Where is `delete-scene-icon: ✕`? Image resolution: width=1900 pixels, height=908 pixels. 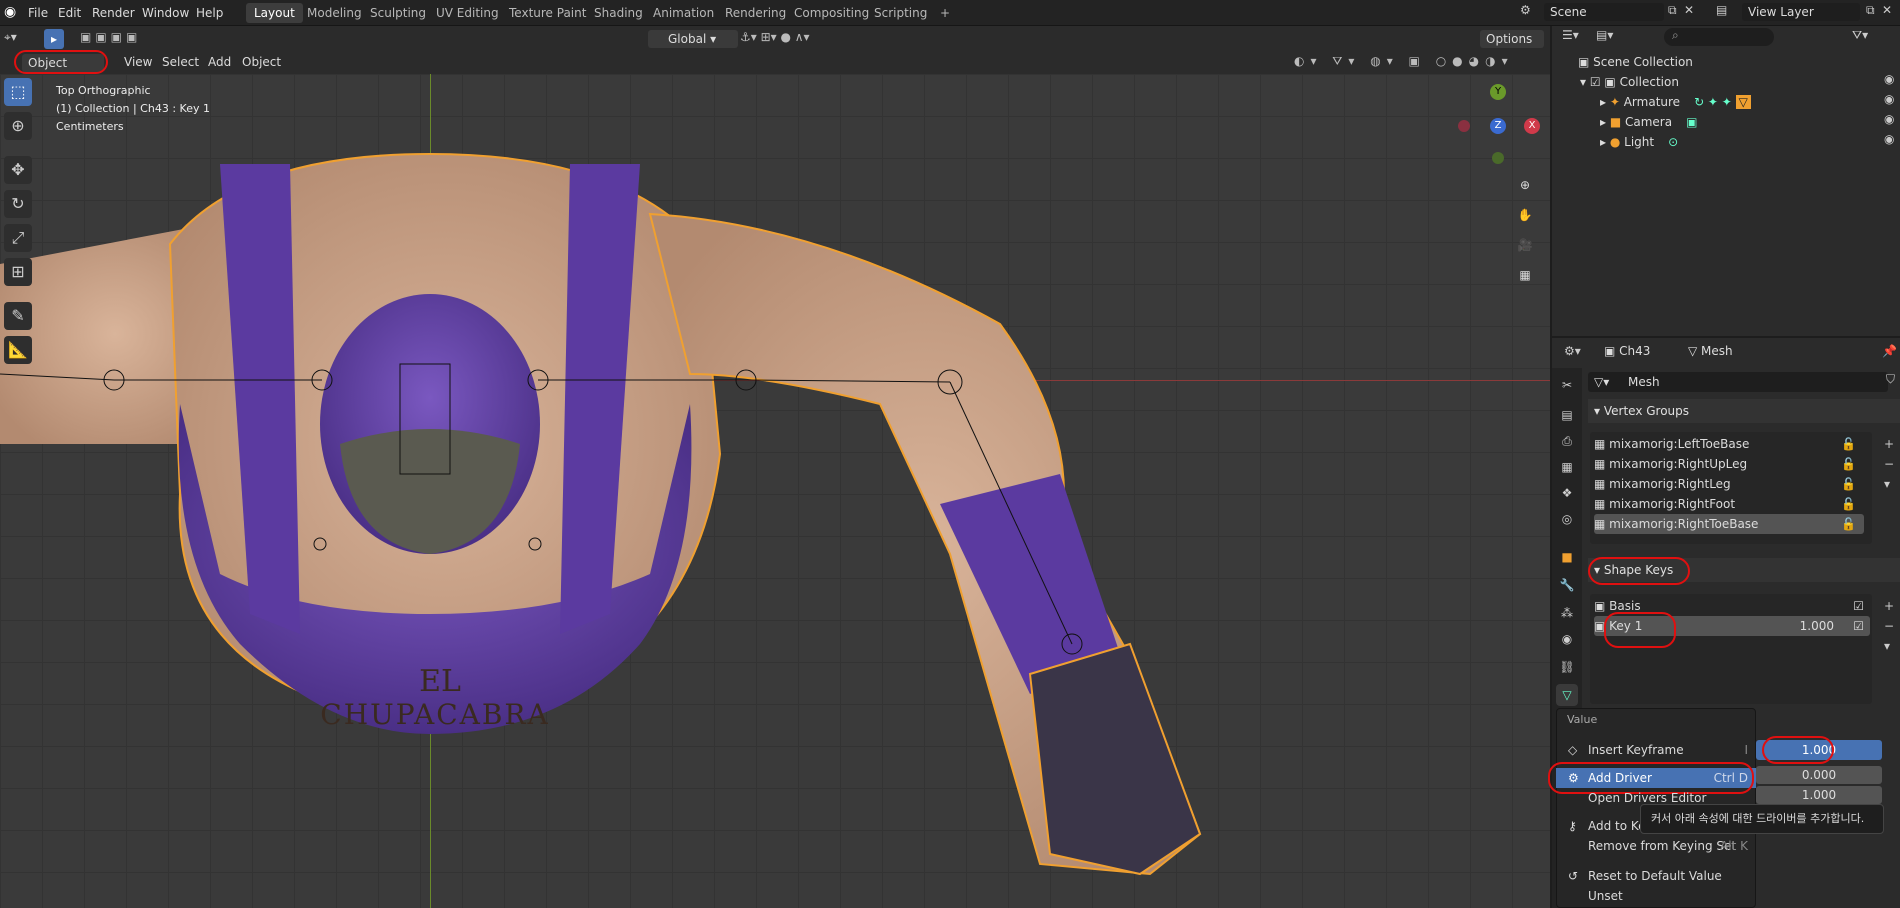 delete-scene-icon: ✕ is located at coordinates (1691, 13).